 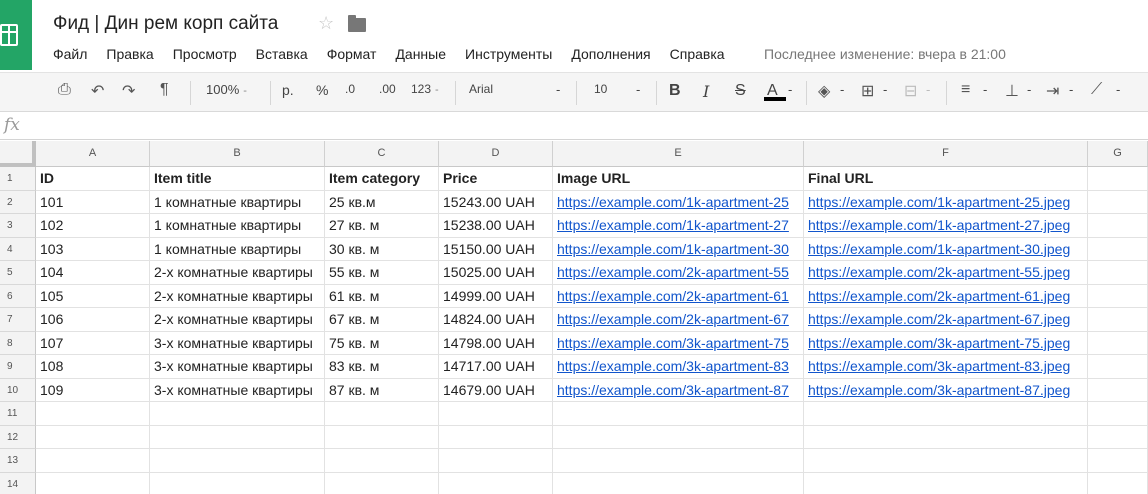 What do you see at coordinates (678, 296) in the screenshot?
I see `table-cell: https://example.com/2k-apartment-61` at bounding box center [678, 296].